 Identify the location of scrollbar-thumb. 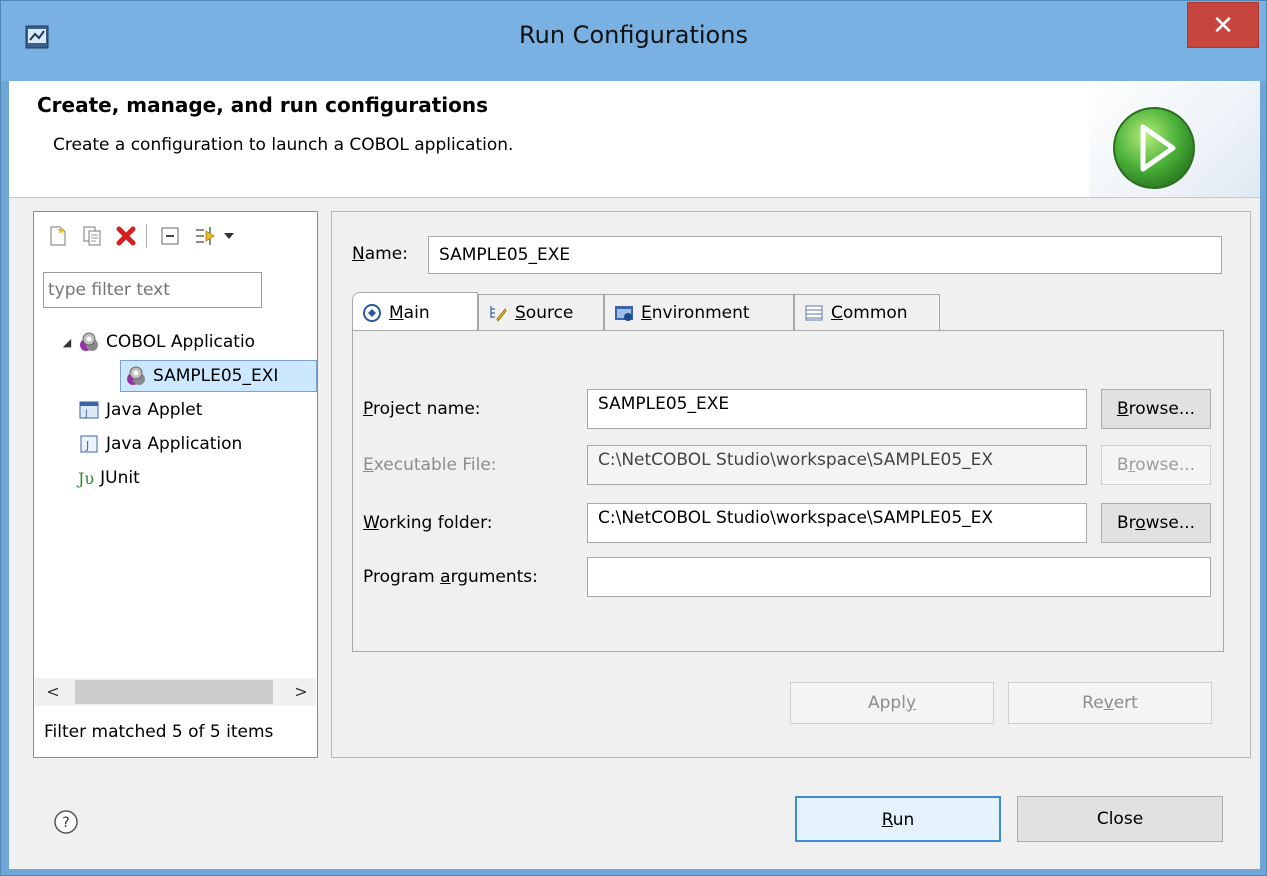
(174, 692).